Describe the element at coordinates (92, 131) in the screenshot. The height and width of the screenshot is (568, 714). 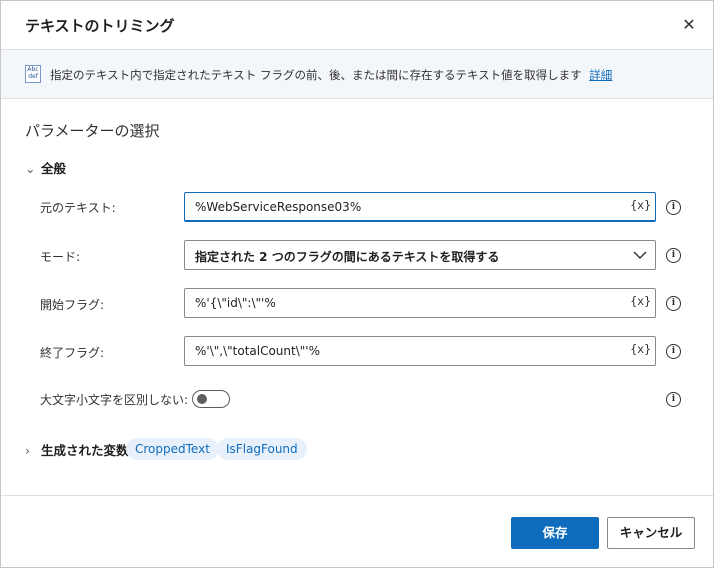
I see `parameters-heading: パラメーターの選択` at that location.